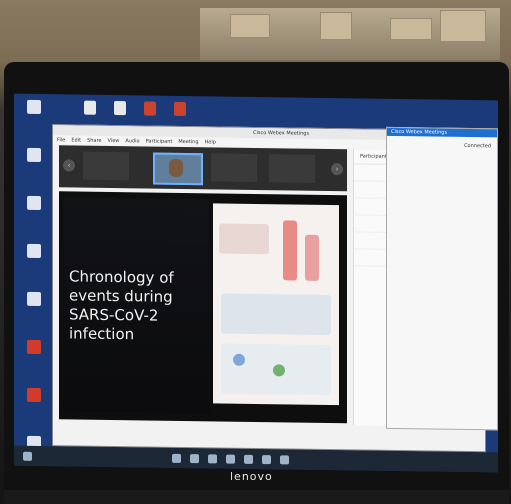 This screenshot has width=511, height=504. Describe the element at coordinates (281, 133) in the screenshot. I see `window-title: Cisco Webex Meetings` at that location.